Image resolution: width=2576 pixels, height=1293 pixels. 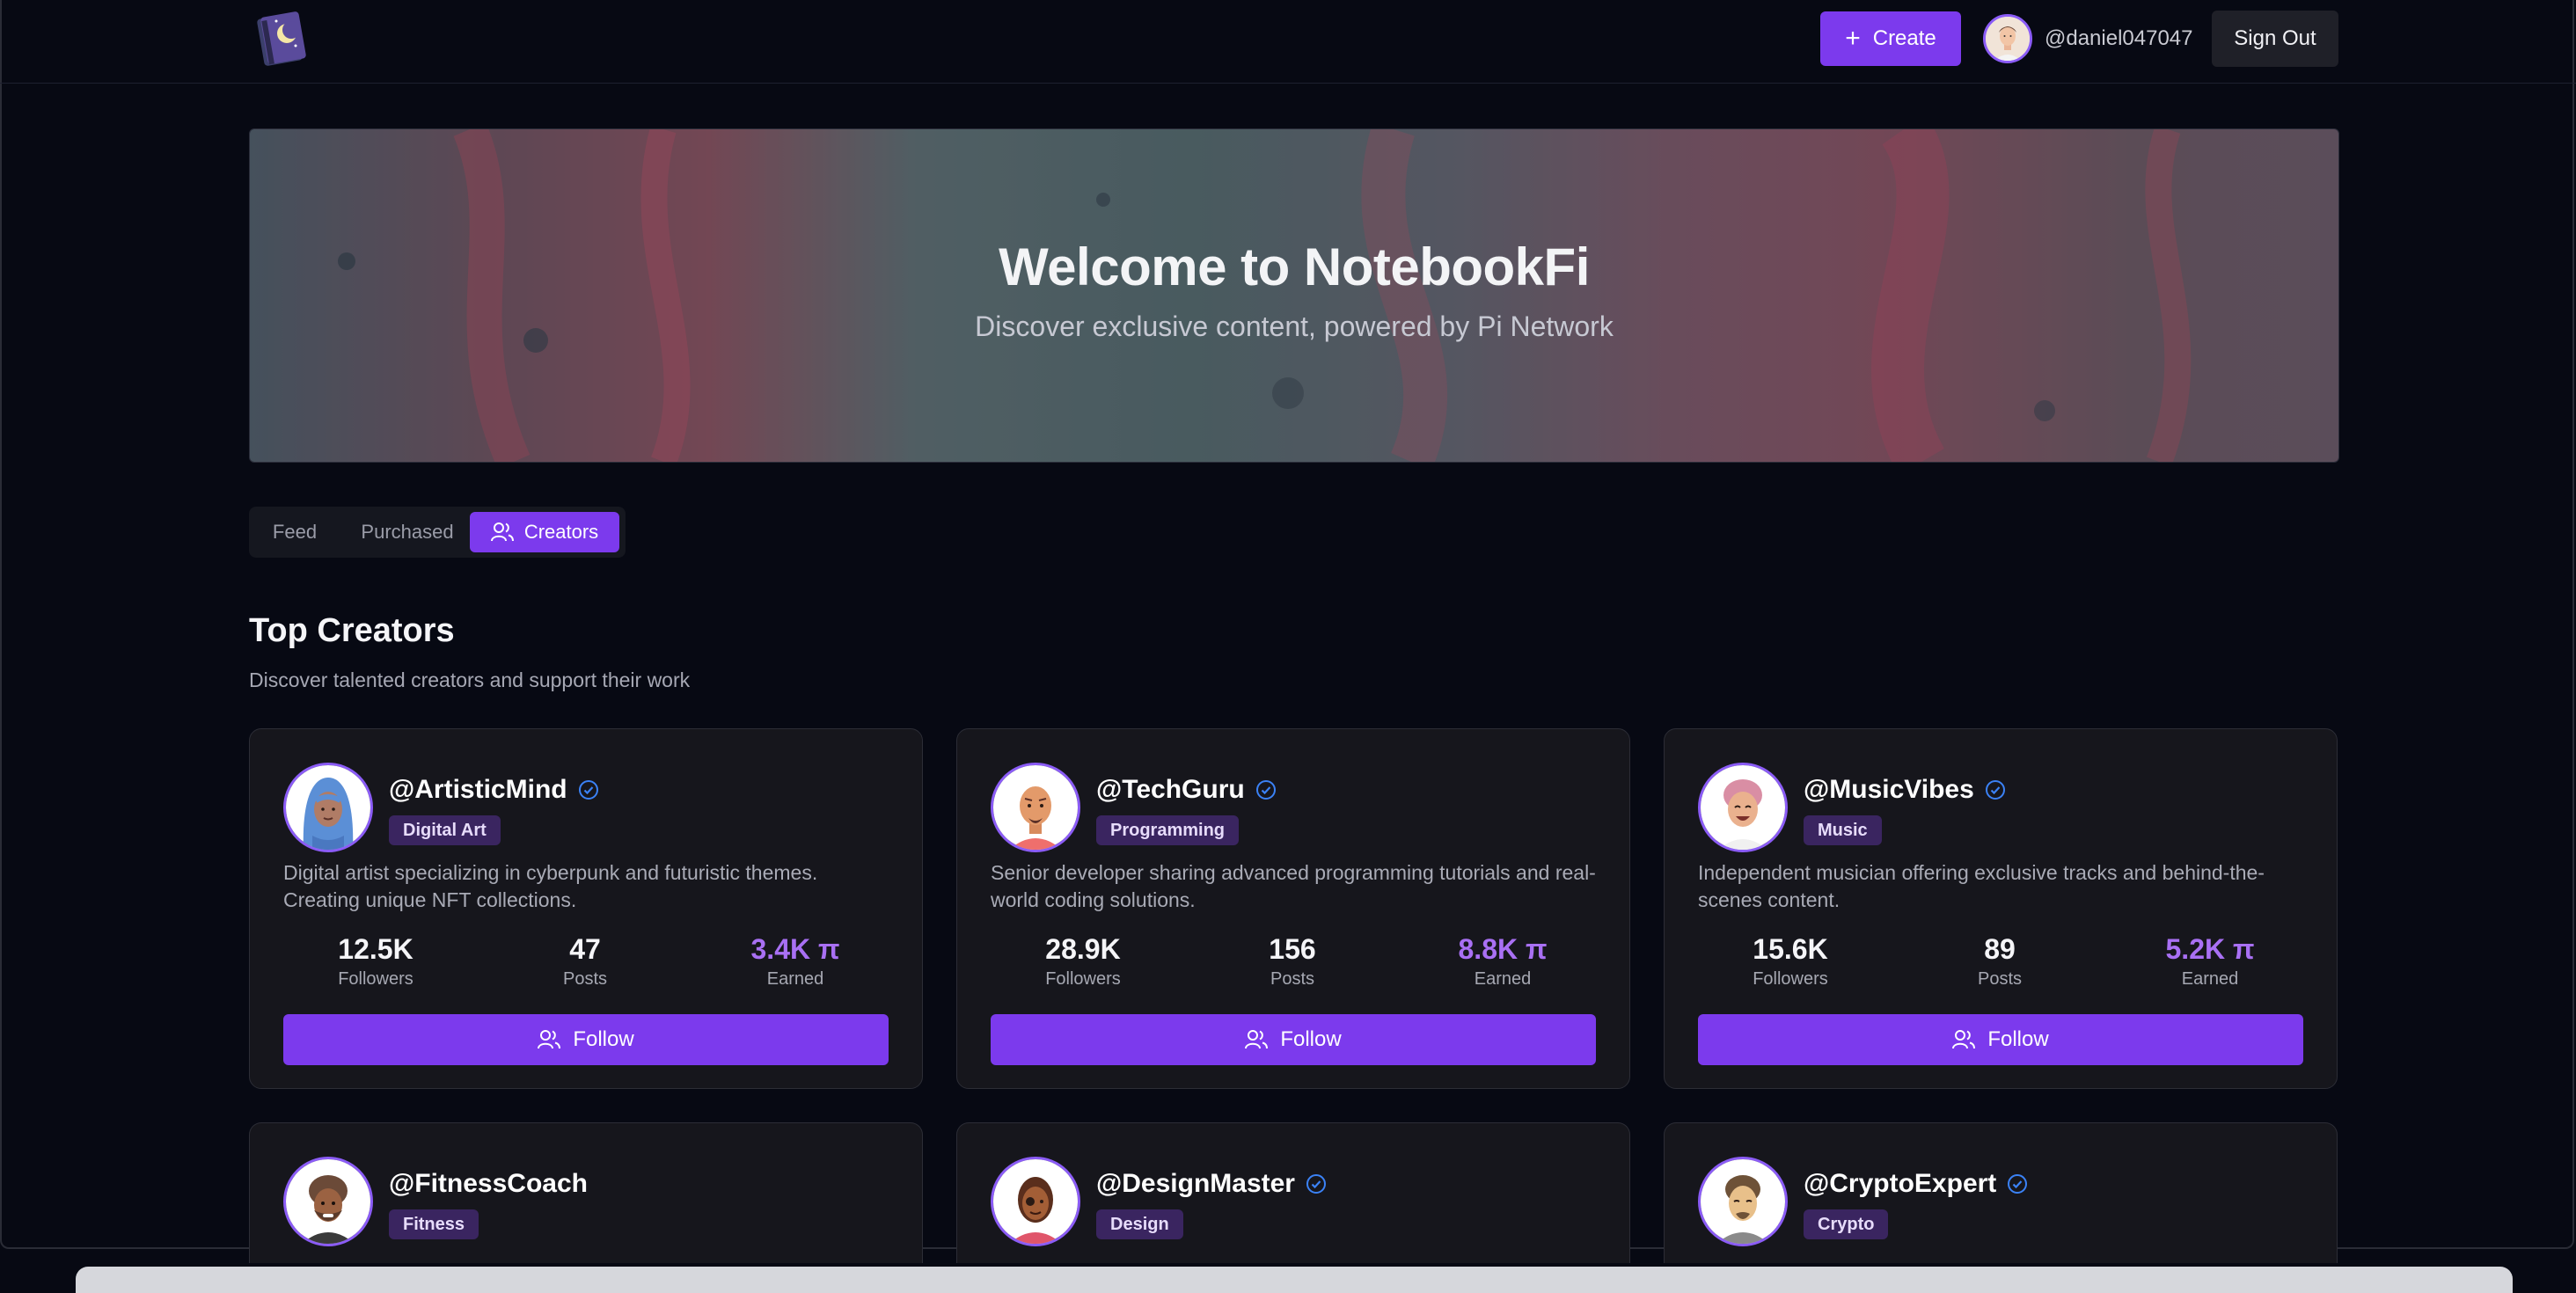 I want to click on tab-creators-label: Creators, so click(x=561, y=532).